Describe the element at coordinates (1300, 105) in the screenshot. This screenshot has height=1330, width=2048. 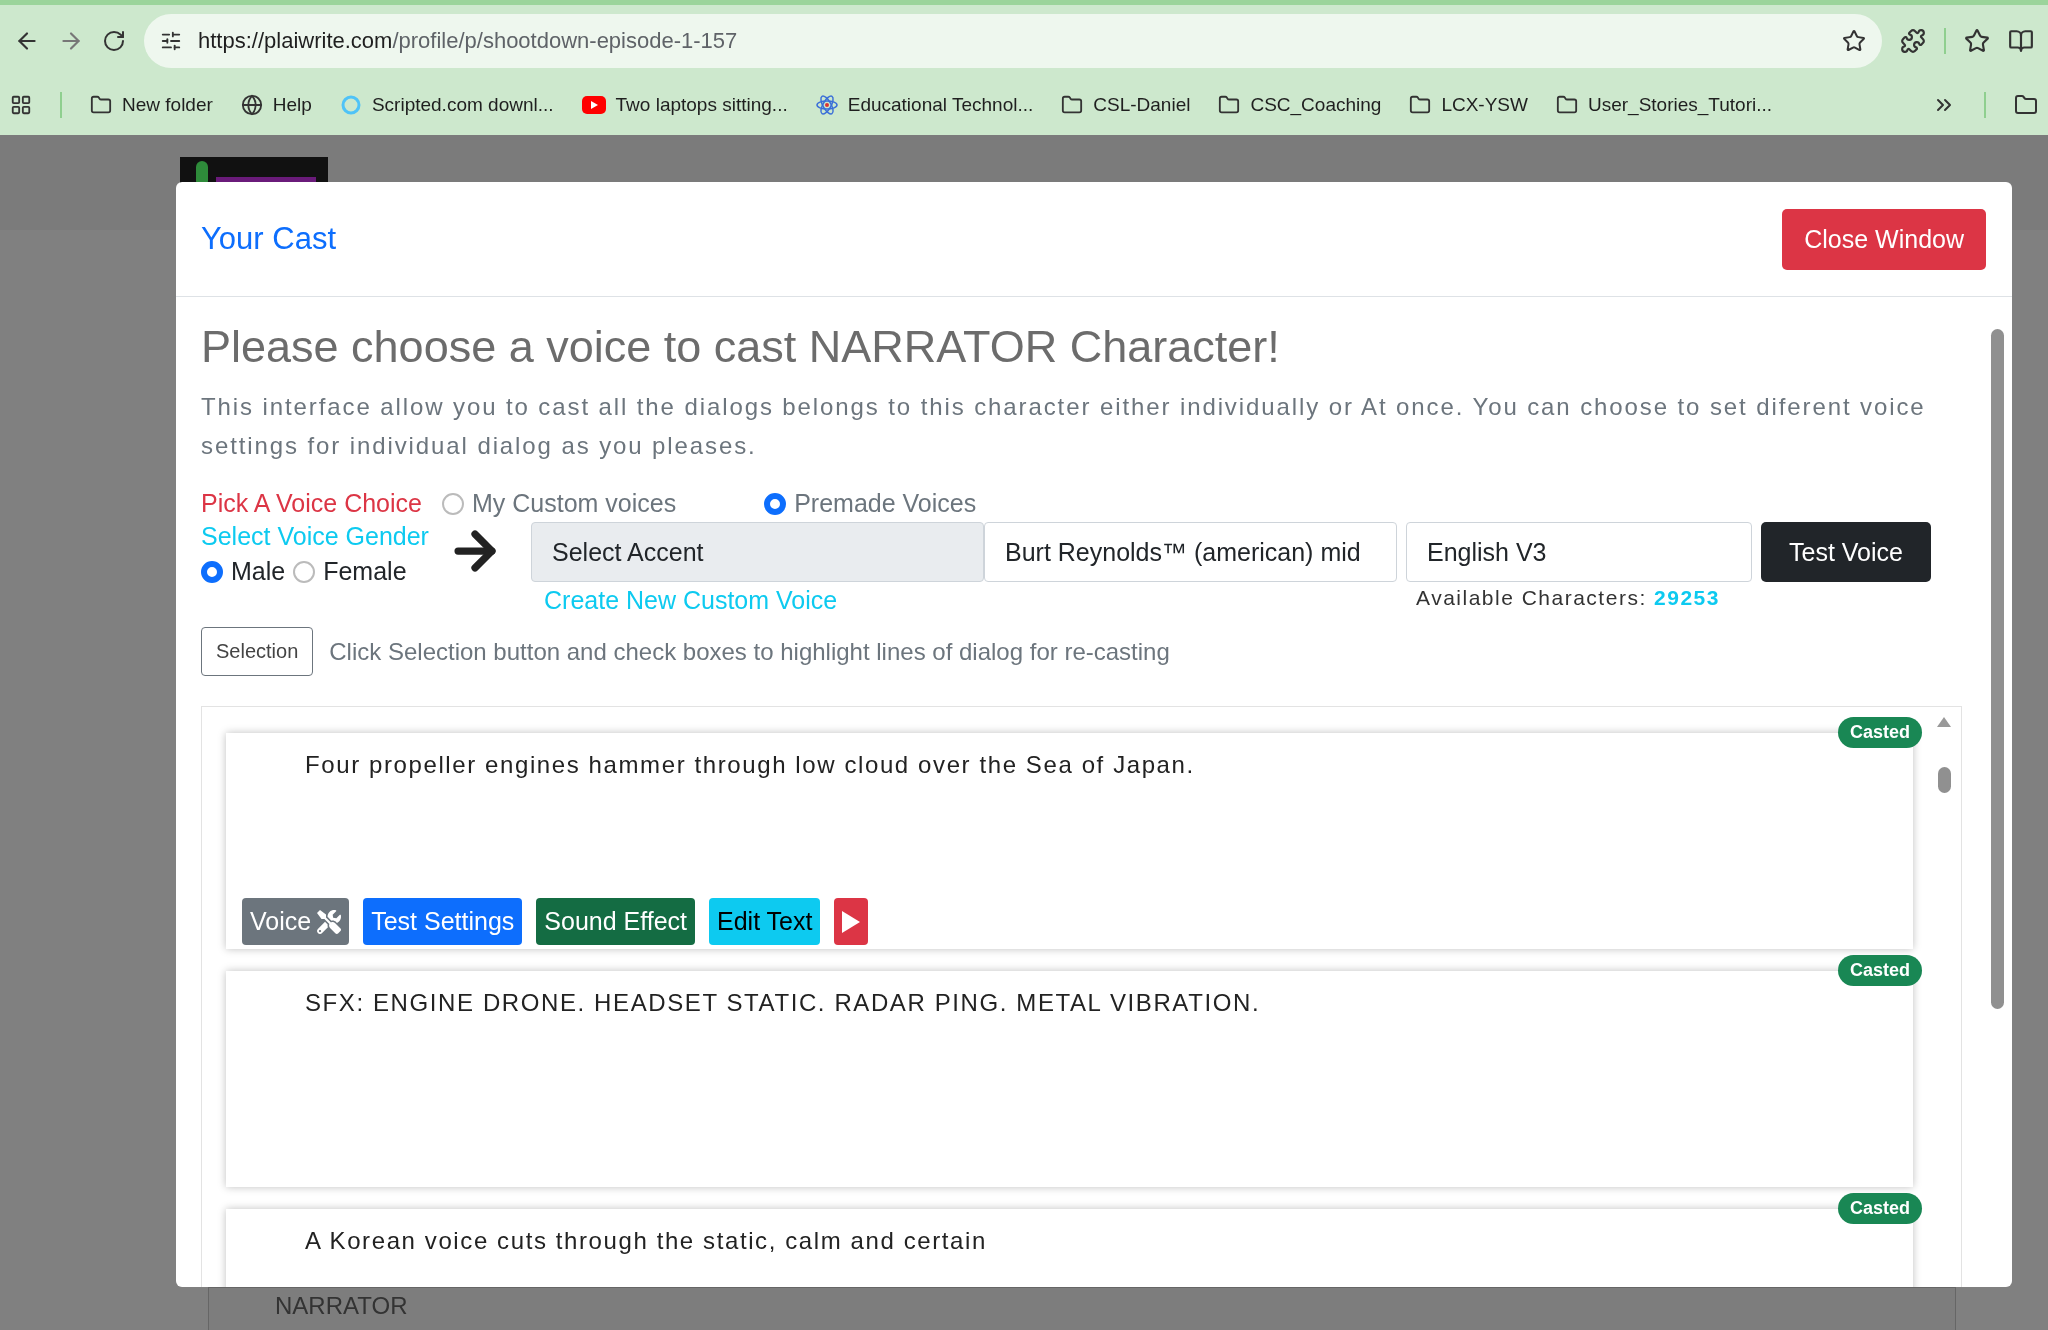
I see `bookmark-link: CSC_Coaching` at that location.